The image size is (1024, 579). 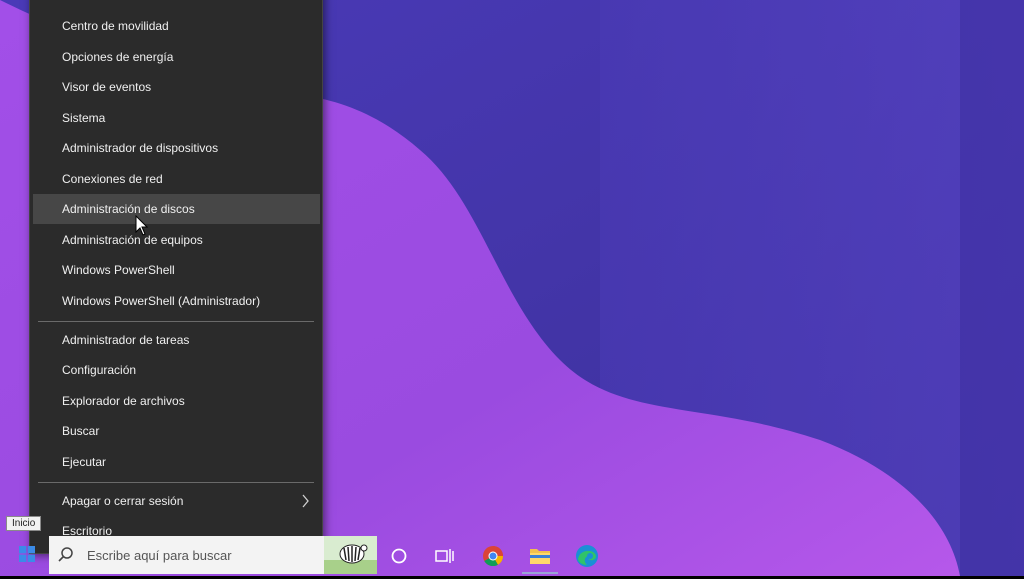 I want to click on menu-item-label: Administración de discos, so click(x=128, y=209).